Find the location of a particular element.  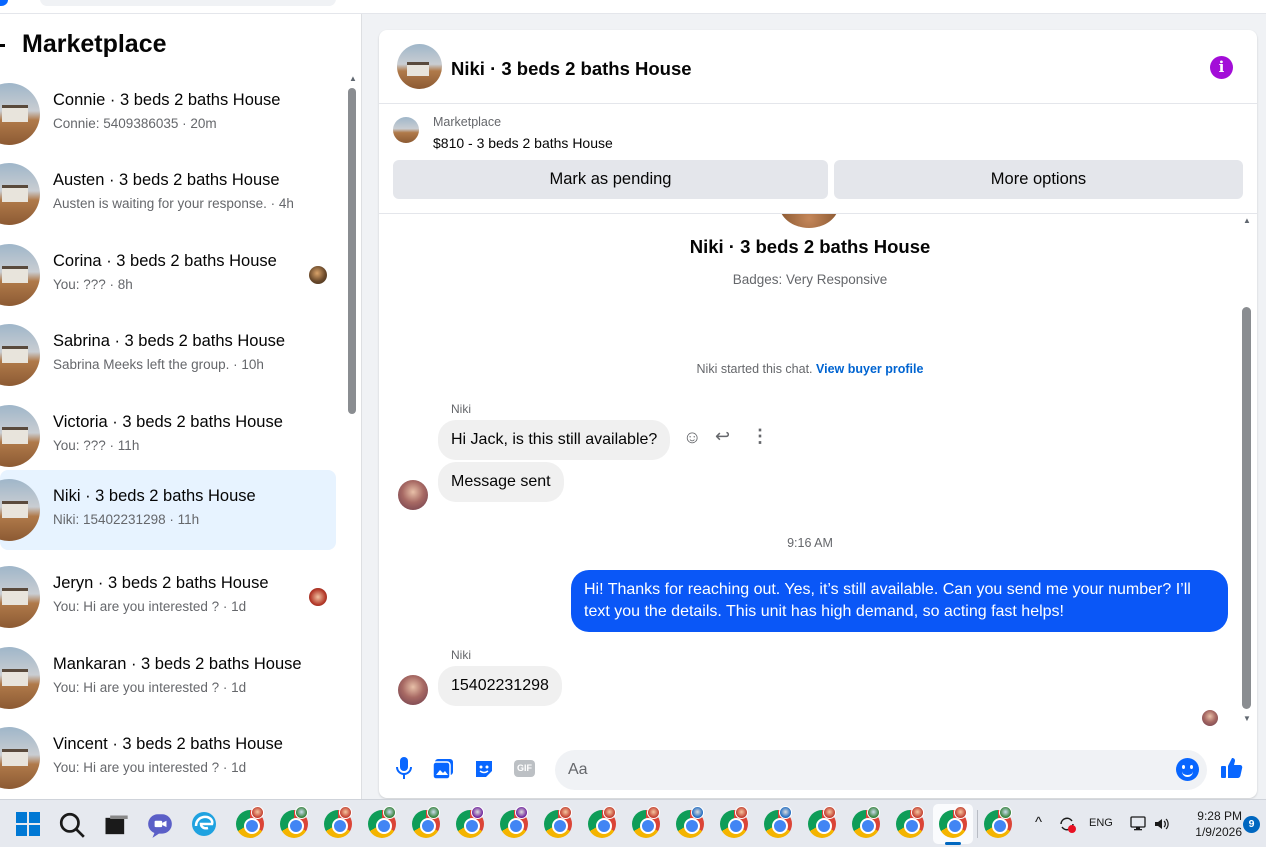

volume-icon is located at coordinates (1162, 824).